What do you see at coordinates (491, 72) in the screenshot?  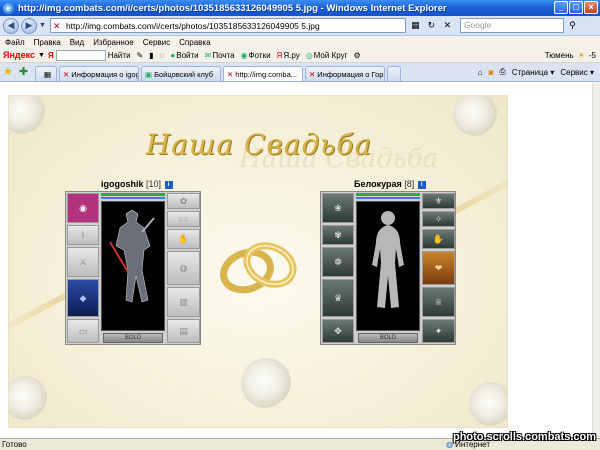 I see `feeds-icon: ◙` at bounding box center [491, 72].